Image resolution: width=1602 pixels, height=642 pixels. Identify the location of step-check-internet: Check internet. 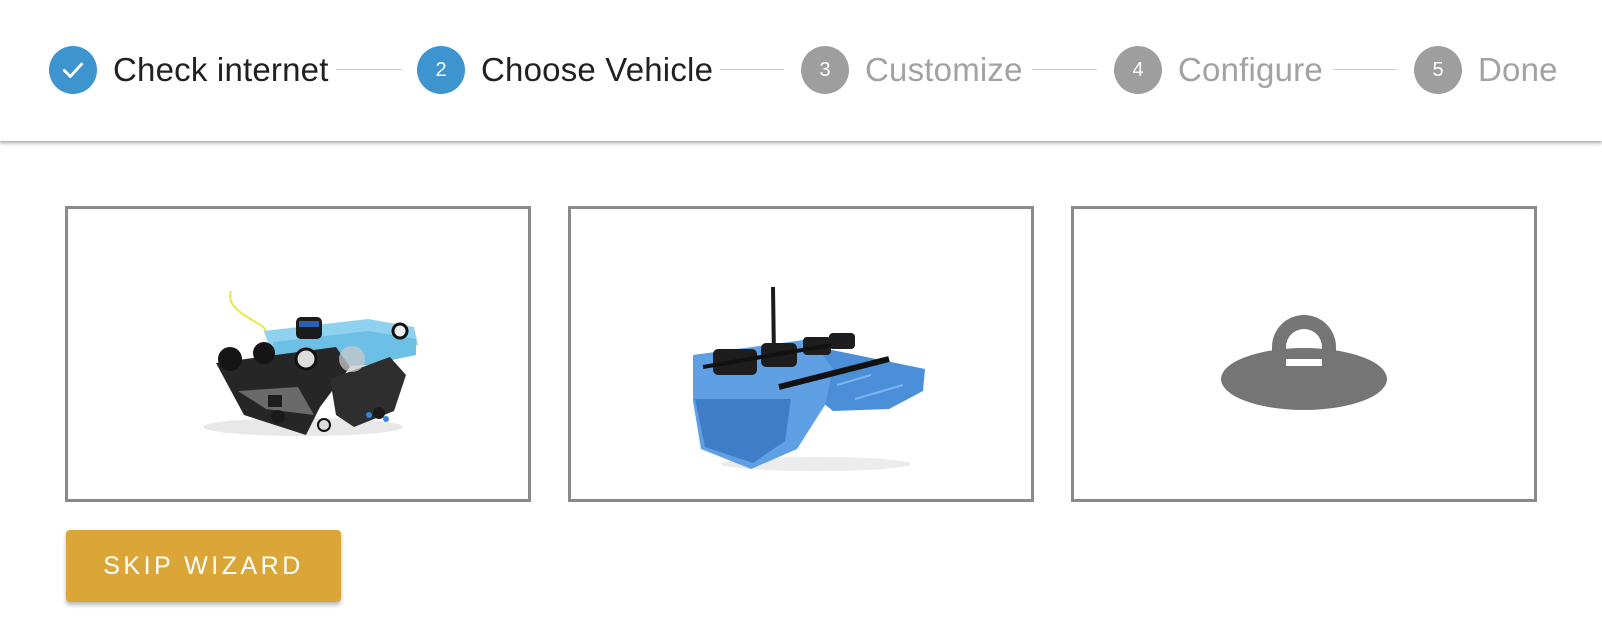
(189, 70).